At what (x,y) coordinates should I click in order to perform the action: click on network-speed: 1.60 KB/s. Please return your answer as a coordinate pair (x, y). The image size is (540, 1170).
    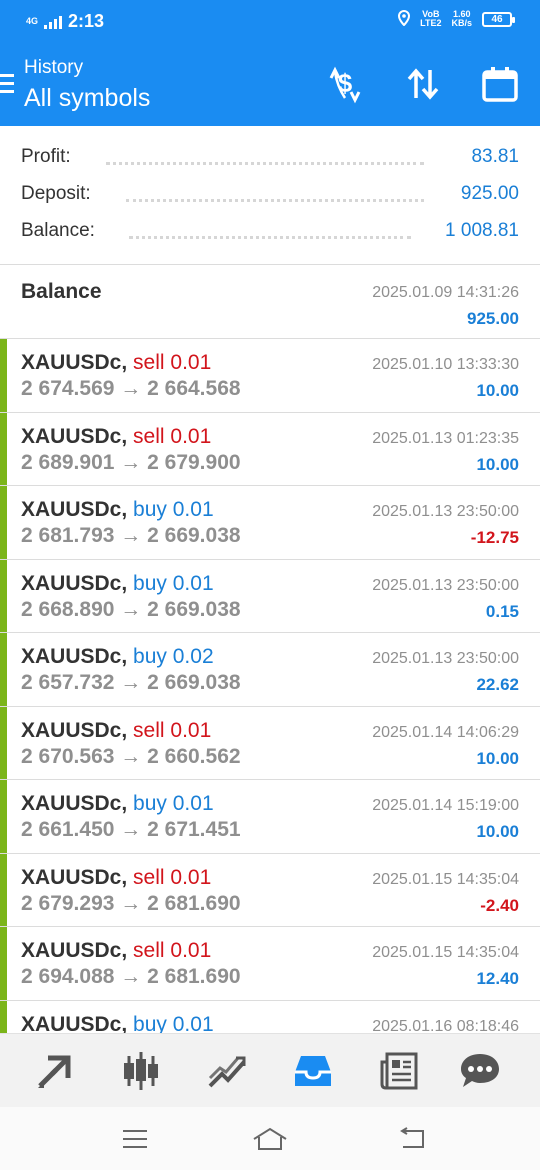
    Looking at the image, I should click on (461, 18).